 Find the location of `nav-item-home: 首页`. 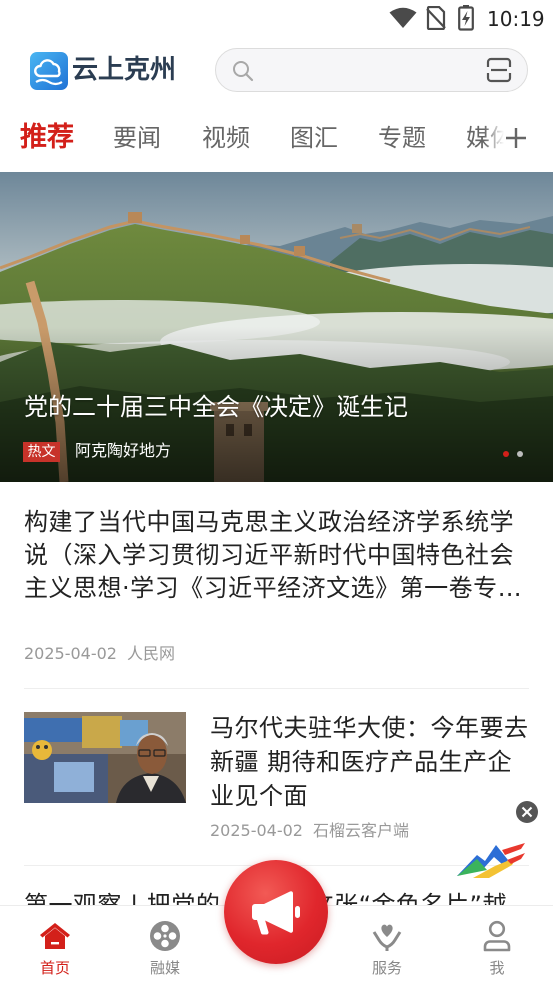

nav-item-home: 首页 is located at coordinates (55, 944).